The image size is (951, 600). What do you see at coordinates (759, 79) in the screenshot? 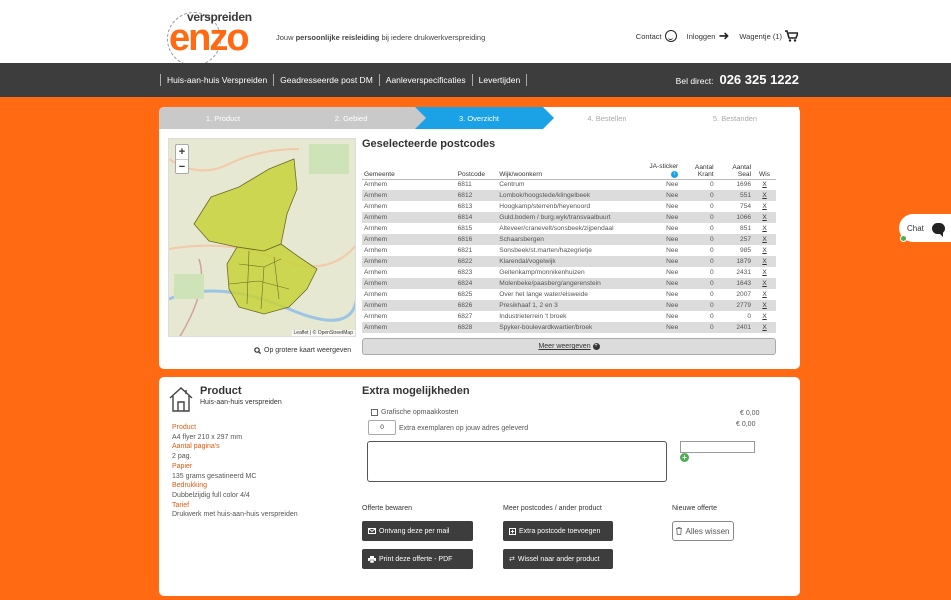
I see `phone-number: 026 325 1222` at bounding box center [759, 79].